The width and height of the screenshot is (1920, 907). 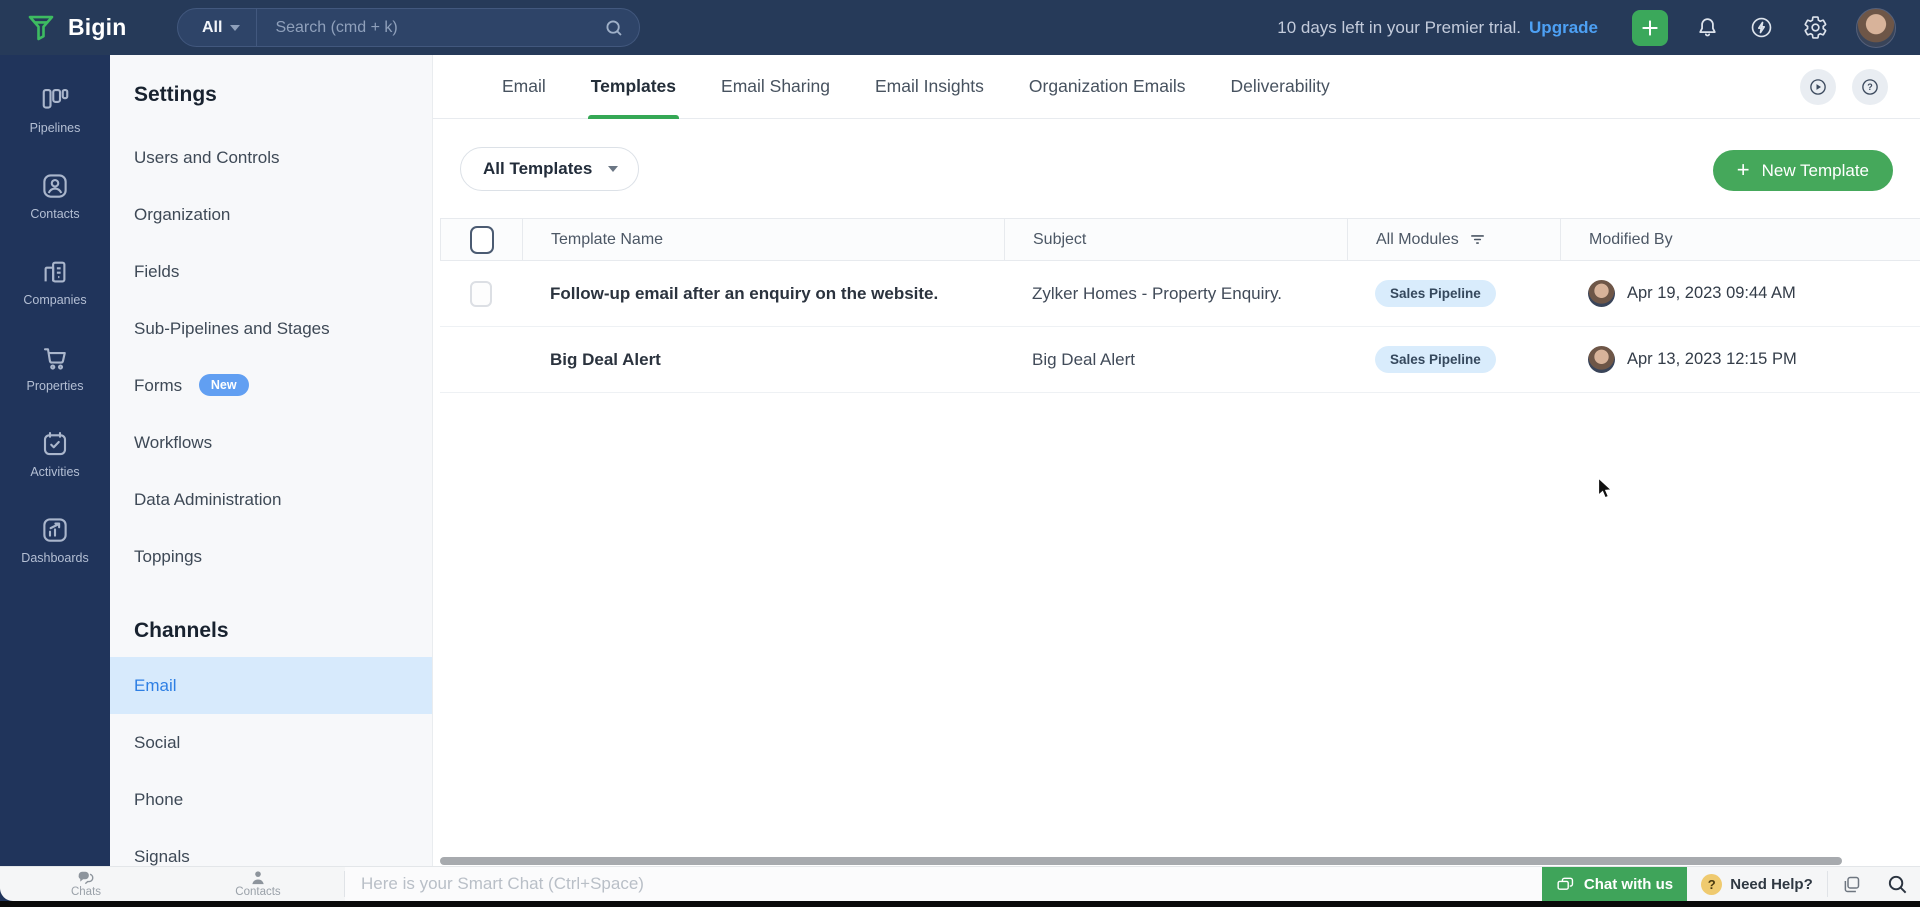 I want to click on chat-with-us-label: Chat with us, so click(x=1628, y=884).